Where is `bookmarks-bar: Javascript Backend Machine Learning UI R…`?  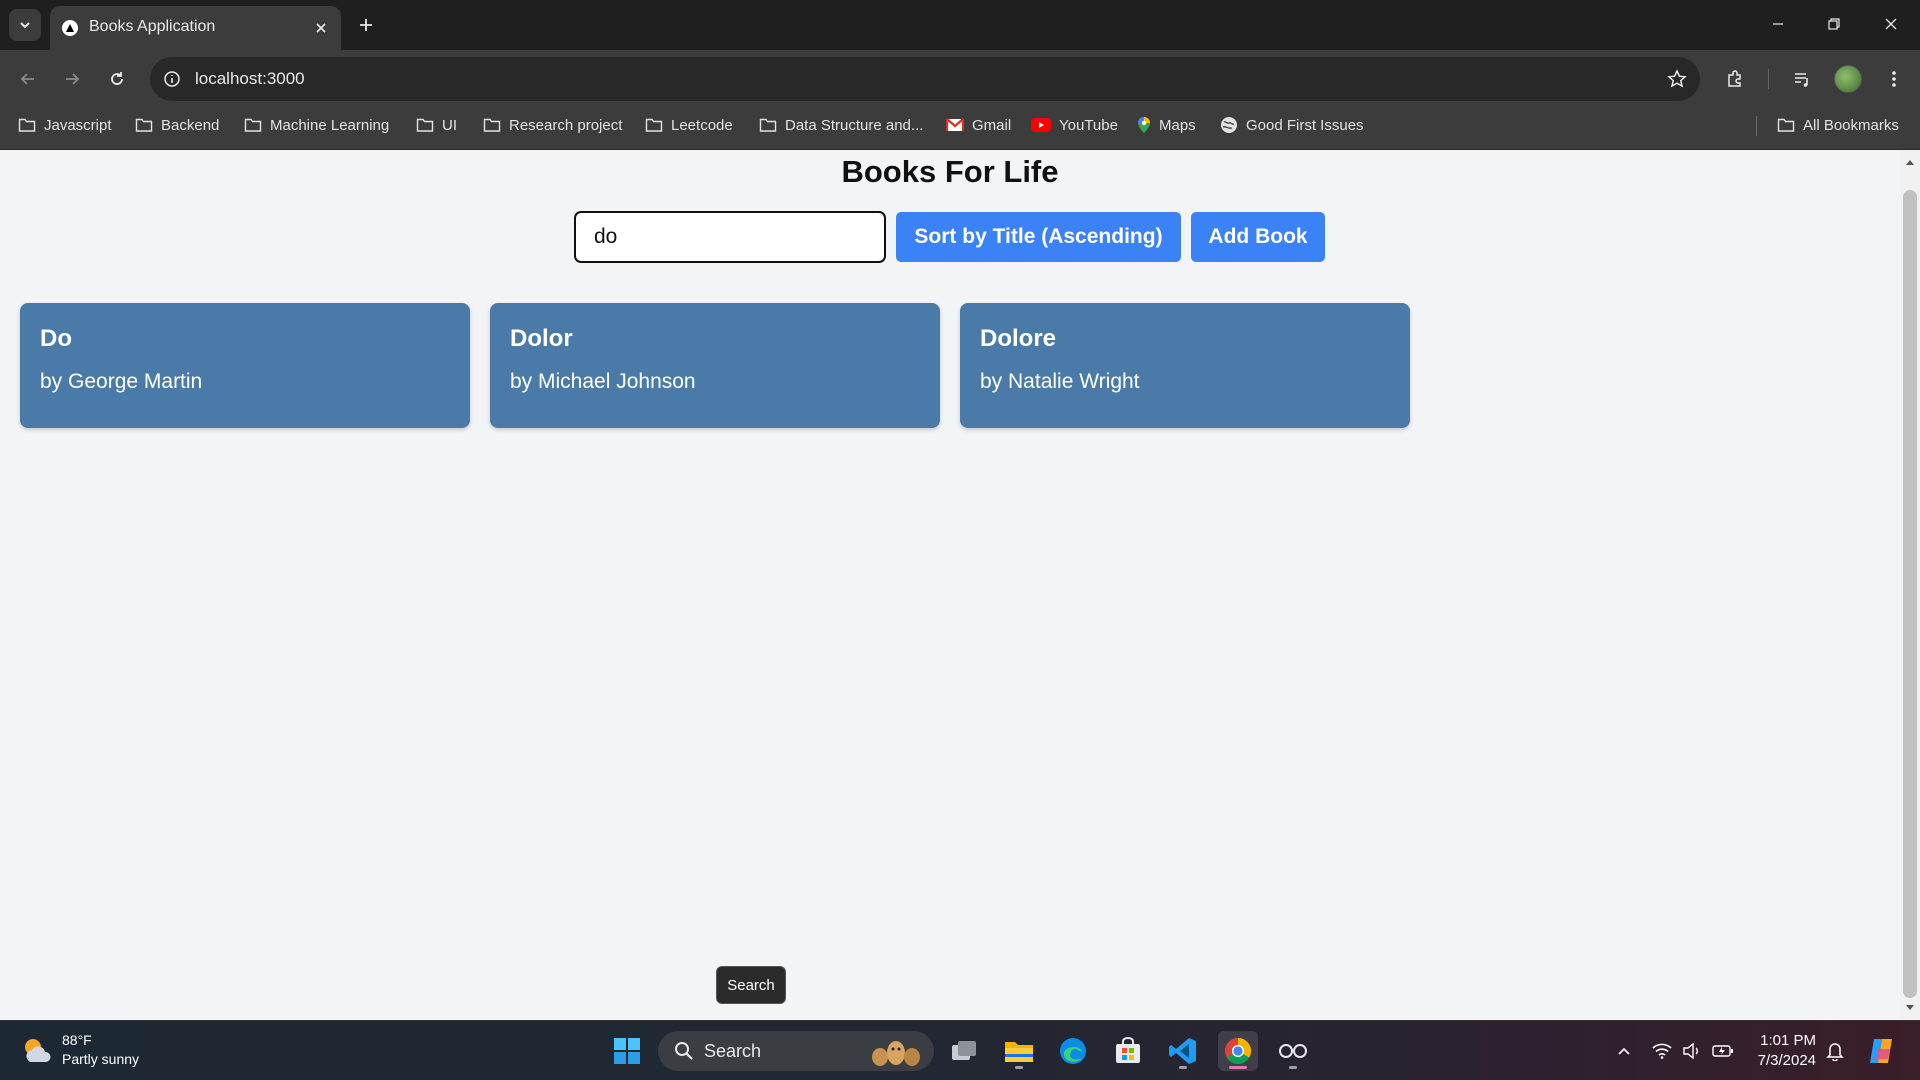
bookmarks-bar: Javascript Backend Machine Learning UI R… is located at coordinates (960, 129).